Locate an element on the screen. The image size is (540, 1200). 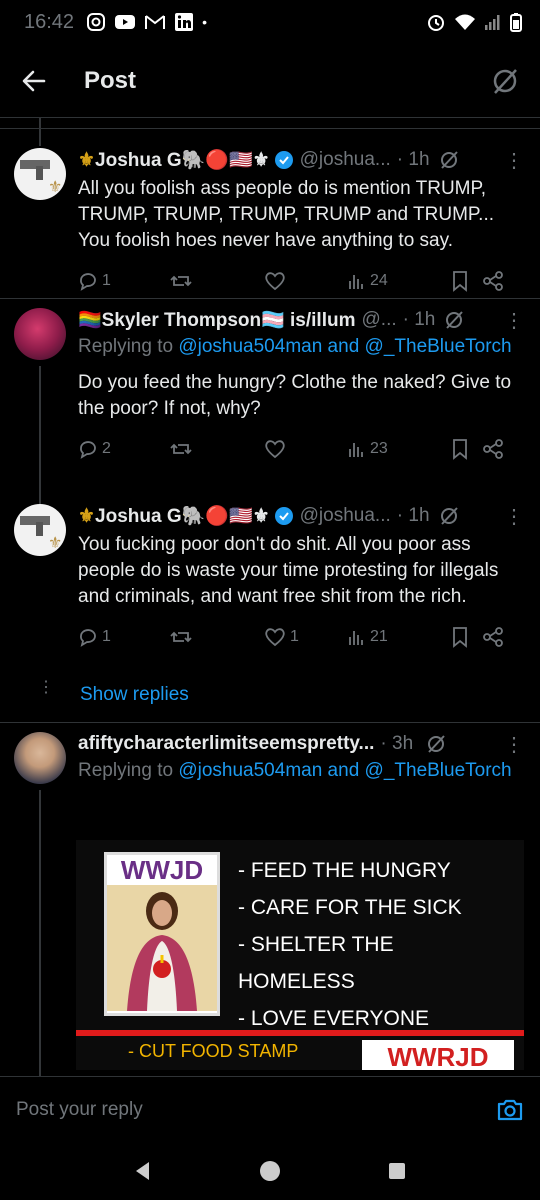
wwjd-line: - CARE FOR THE SICK is located at coordinates (350, 907).